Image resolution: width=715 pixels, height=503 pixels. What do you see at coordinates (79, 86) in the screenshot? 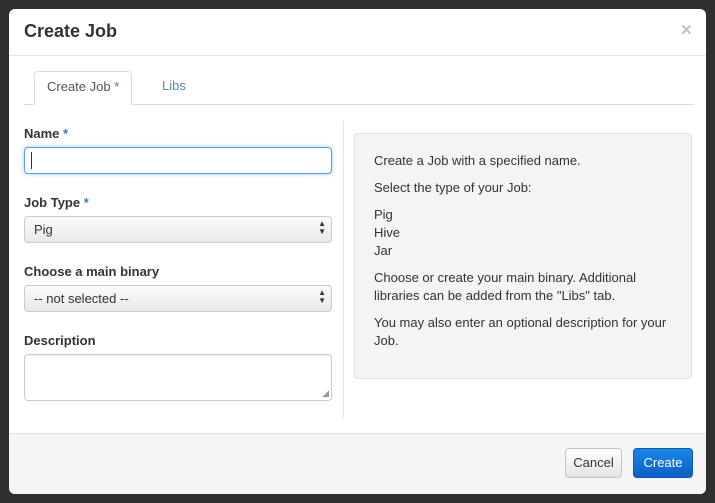
I see `tab-create-job-label: Create Job` at bounding box center [79, 86].